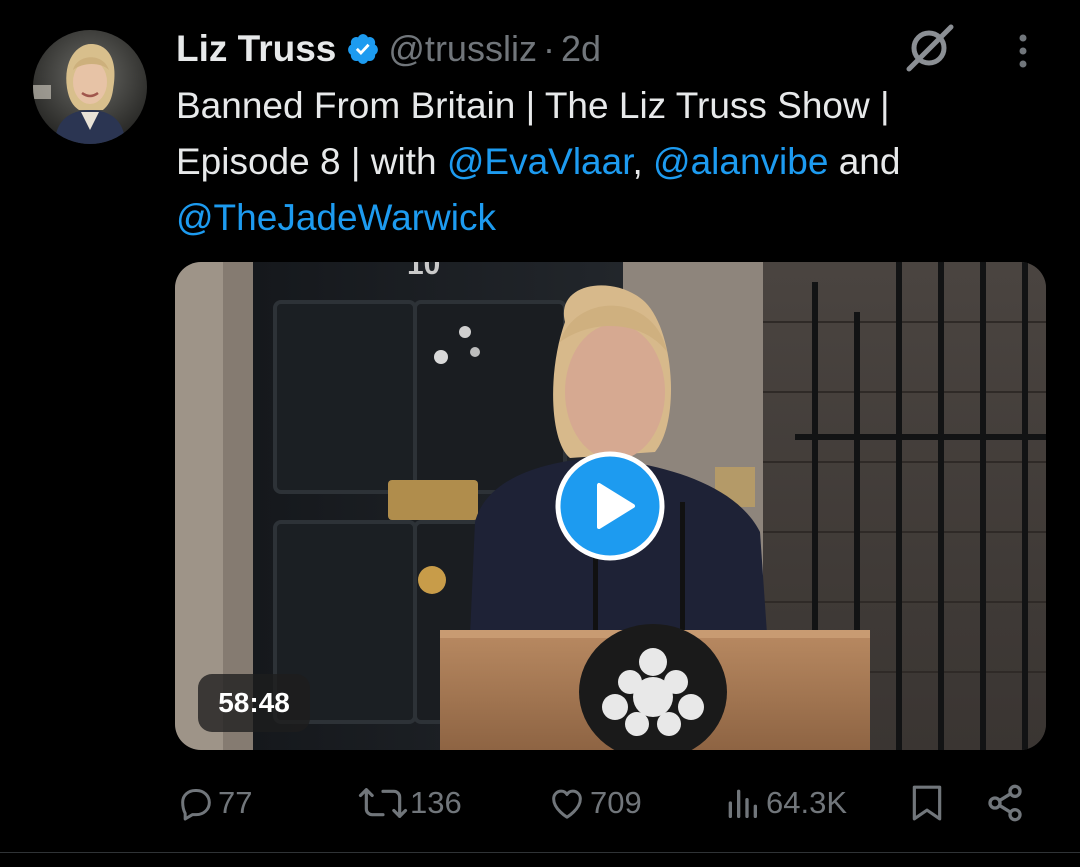  I want to click on like-button: 709, so click(594, 803).